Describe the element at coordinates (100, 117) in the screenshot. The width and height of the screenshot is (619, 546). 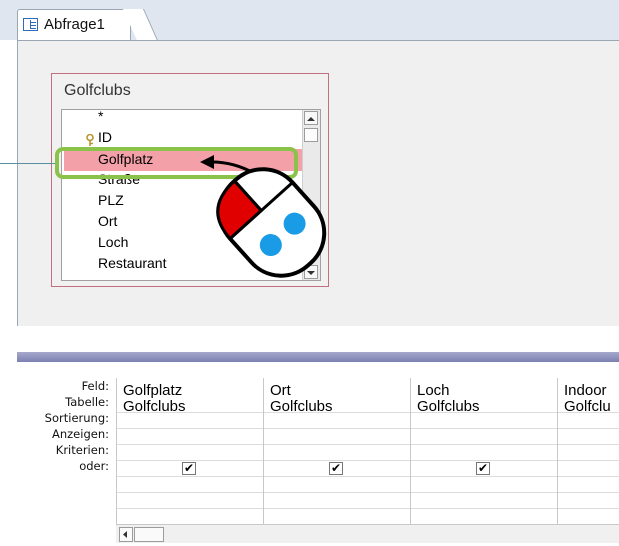
I see `field-item-all: *` at that location.